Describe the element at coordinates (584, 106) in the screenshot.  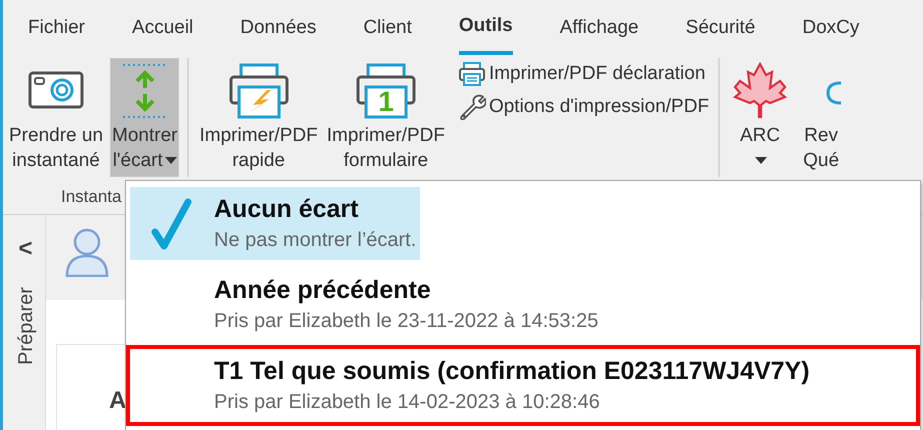
I see `ribbon-button: Options d'impression/PDF` at that location.